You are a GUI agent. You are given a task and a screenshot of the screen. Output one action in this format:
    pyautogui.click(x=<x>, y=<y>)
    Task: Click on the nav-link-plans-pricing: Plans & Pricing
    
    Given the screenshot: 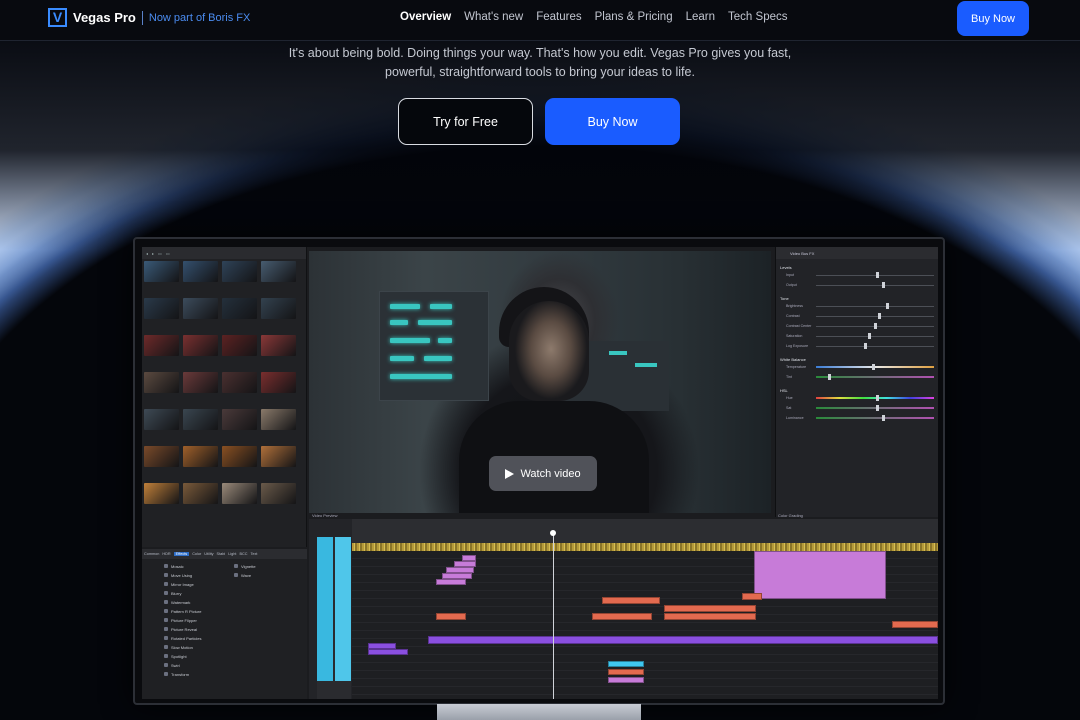 What is the action you would take?
    pyautogui.click(x=634, y=17)
    